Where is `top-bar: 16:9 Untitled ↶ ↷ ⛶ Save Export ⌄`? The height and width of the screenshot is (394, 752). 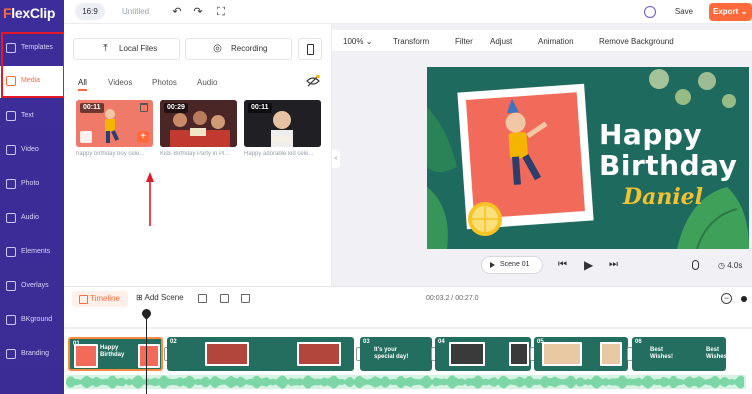 top-bar: 16:9 Untitled ↶ ↷ ⛶ Save Export ⌄ is located at coordinates (408, 12).